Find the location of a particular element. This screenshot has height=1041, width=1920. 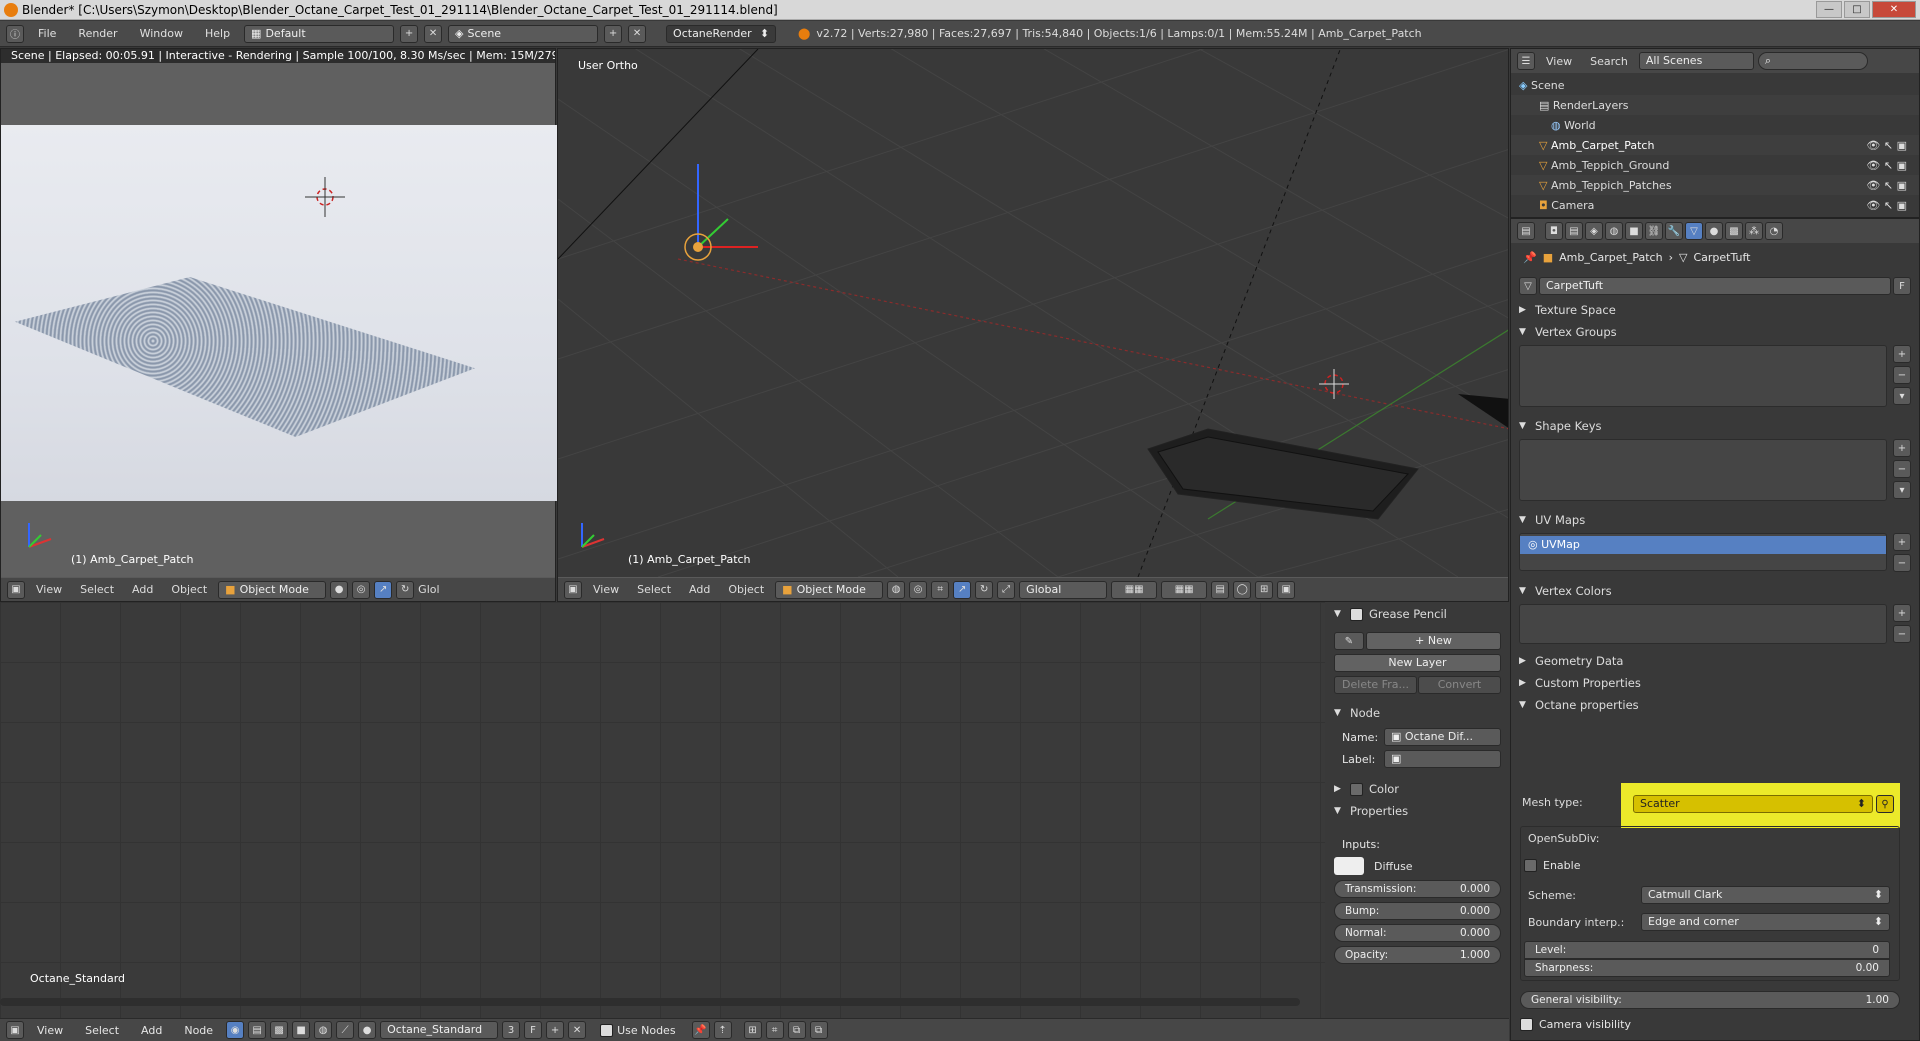

layers-grid-icon: ▦▦ is located at coordinates (1134, 589).